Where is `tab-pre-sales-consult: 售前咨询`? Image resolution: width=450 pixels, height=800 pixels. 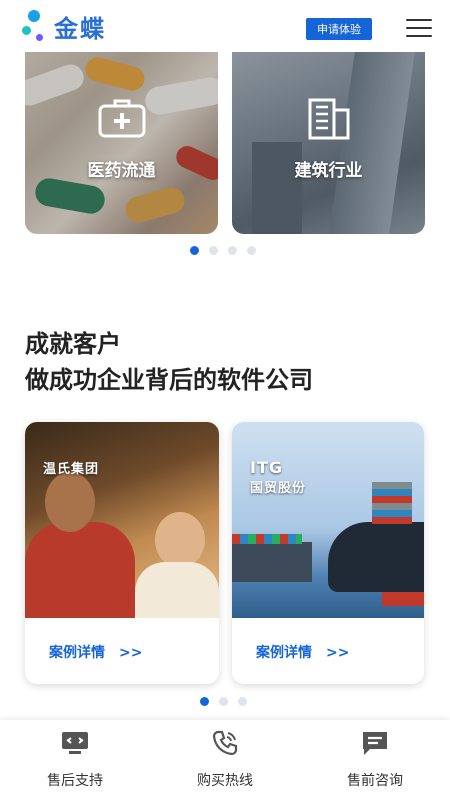
tab-pre-sales-consult: 售前咨询 is located at coordinates (375, 760).